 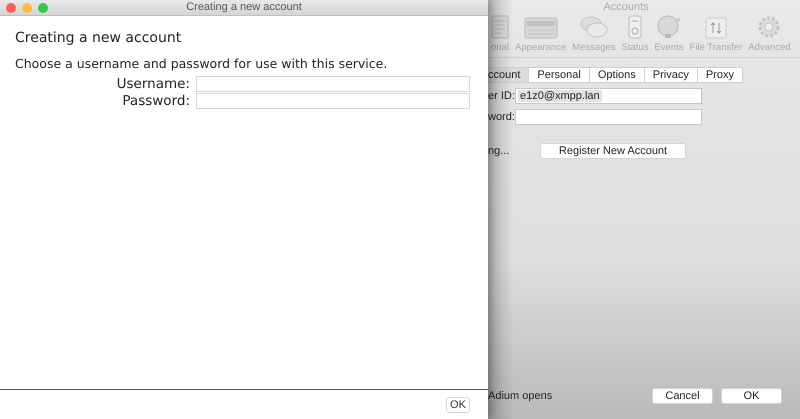 What do you see at coordinates (500, 27) in the screenshot?
I see `document-icon` at bounding box center [500, 27].